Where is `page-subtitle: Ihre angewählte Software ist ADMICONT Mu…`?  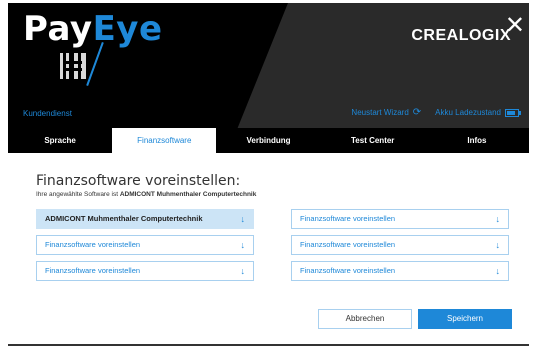 page-subtitle: Ihre angewählte Software ist ADMICONT Mu… is located at coordinates (146, 194).